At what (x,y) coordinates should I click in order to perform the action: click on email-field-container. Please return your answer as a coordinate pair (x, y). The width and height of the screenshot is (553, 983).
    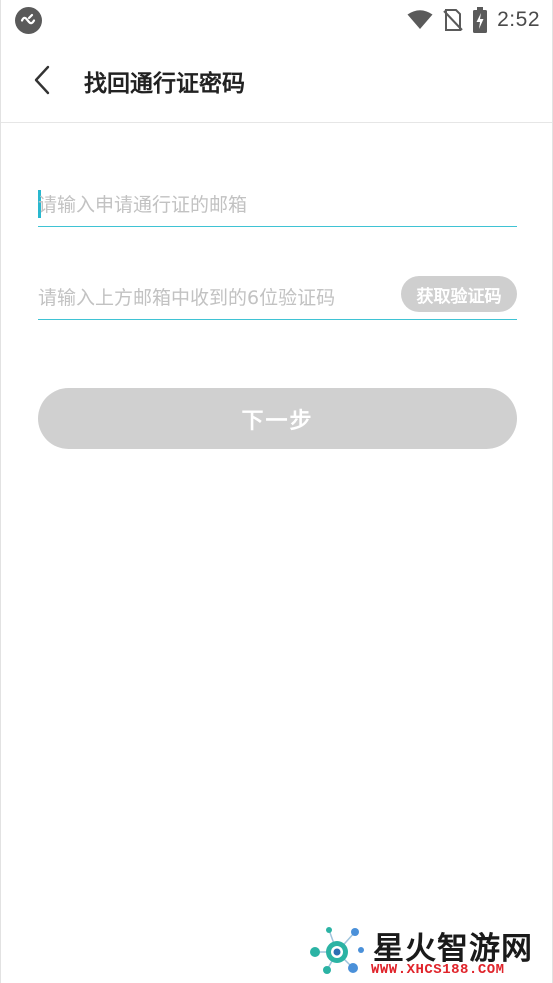
    Looking at the image, I should click on (277, 203).